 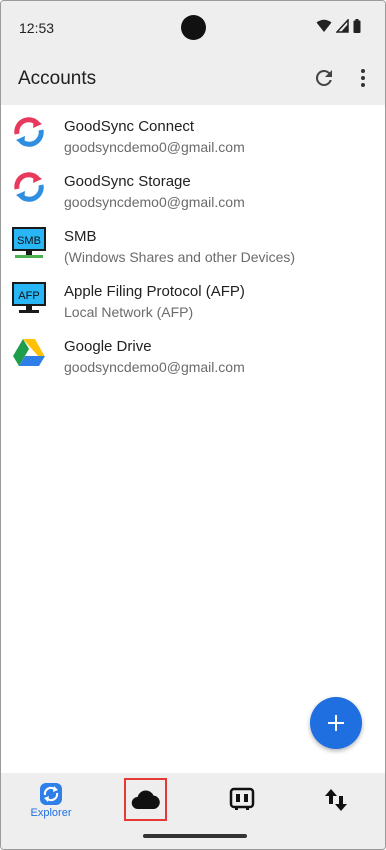 I want to click on account-title: GoodSync Connect, so click(x=129, y=126).